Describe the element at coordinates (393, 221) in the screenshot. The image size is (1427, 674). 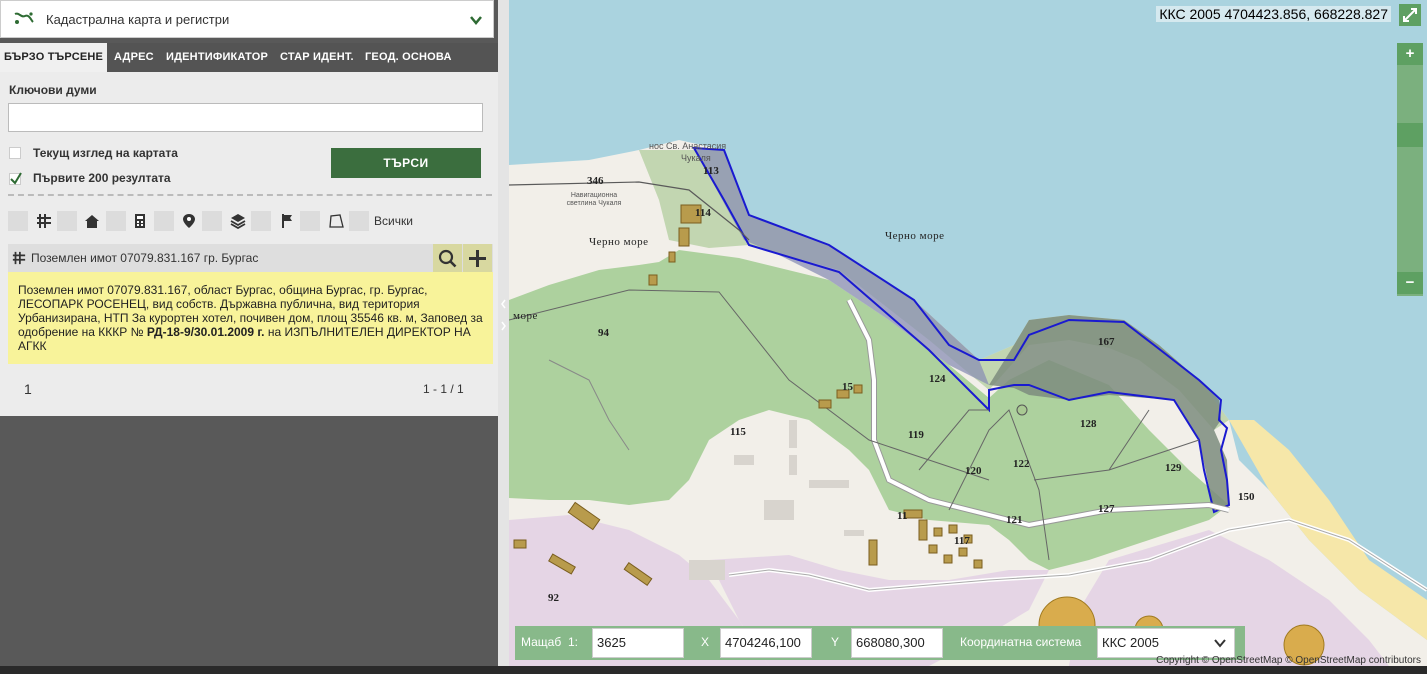
I see `filter-all-label: Всички` at that location.